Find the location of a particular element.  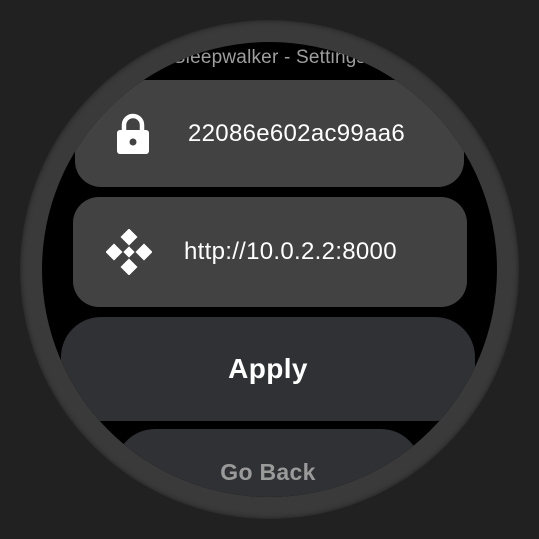

network-icon is located at coordinates (129, 252).